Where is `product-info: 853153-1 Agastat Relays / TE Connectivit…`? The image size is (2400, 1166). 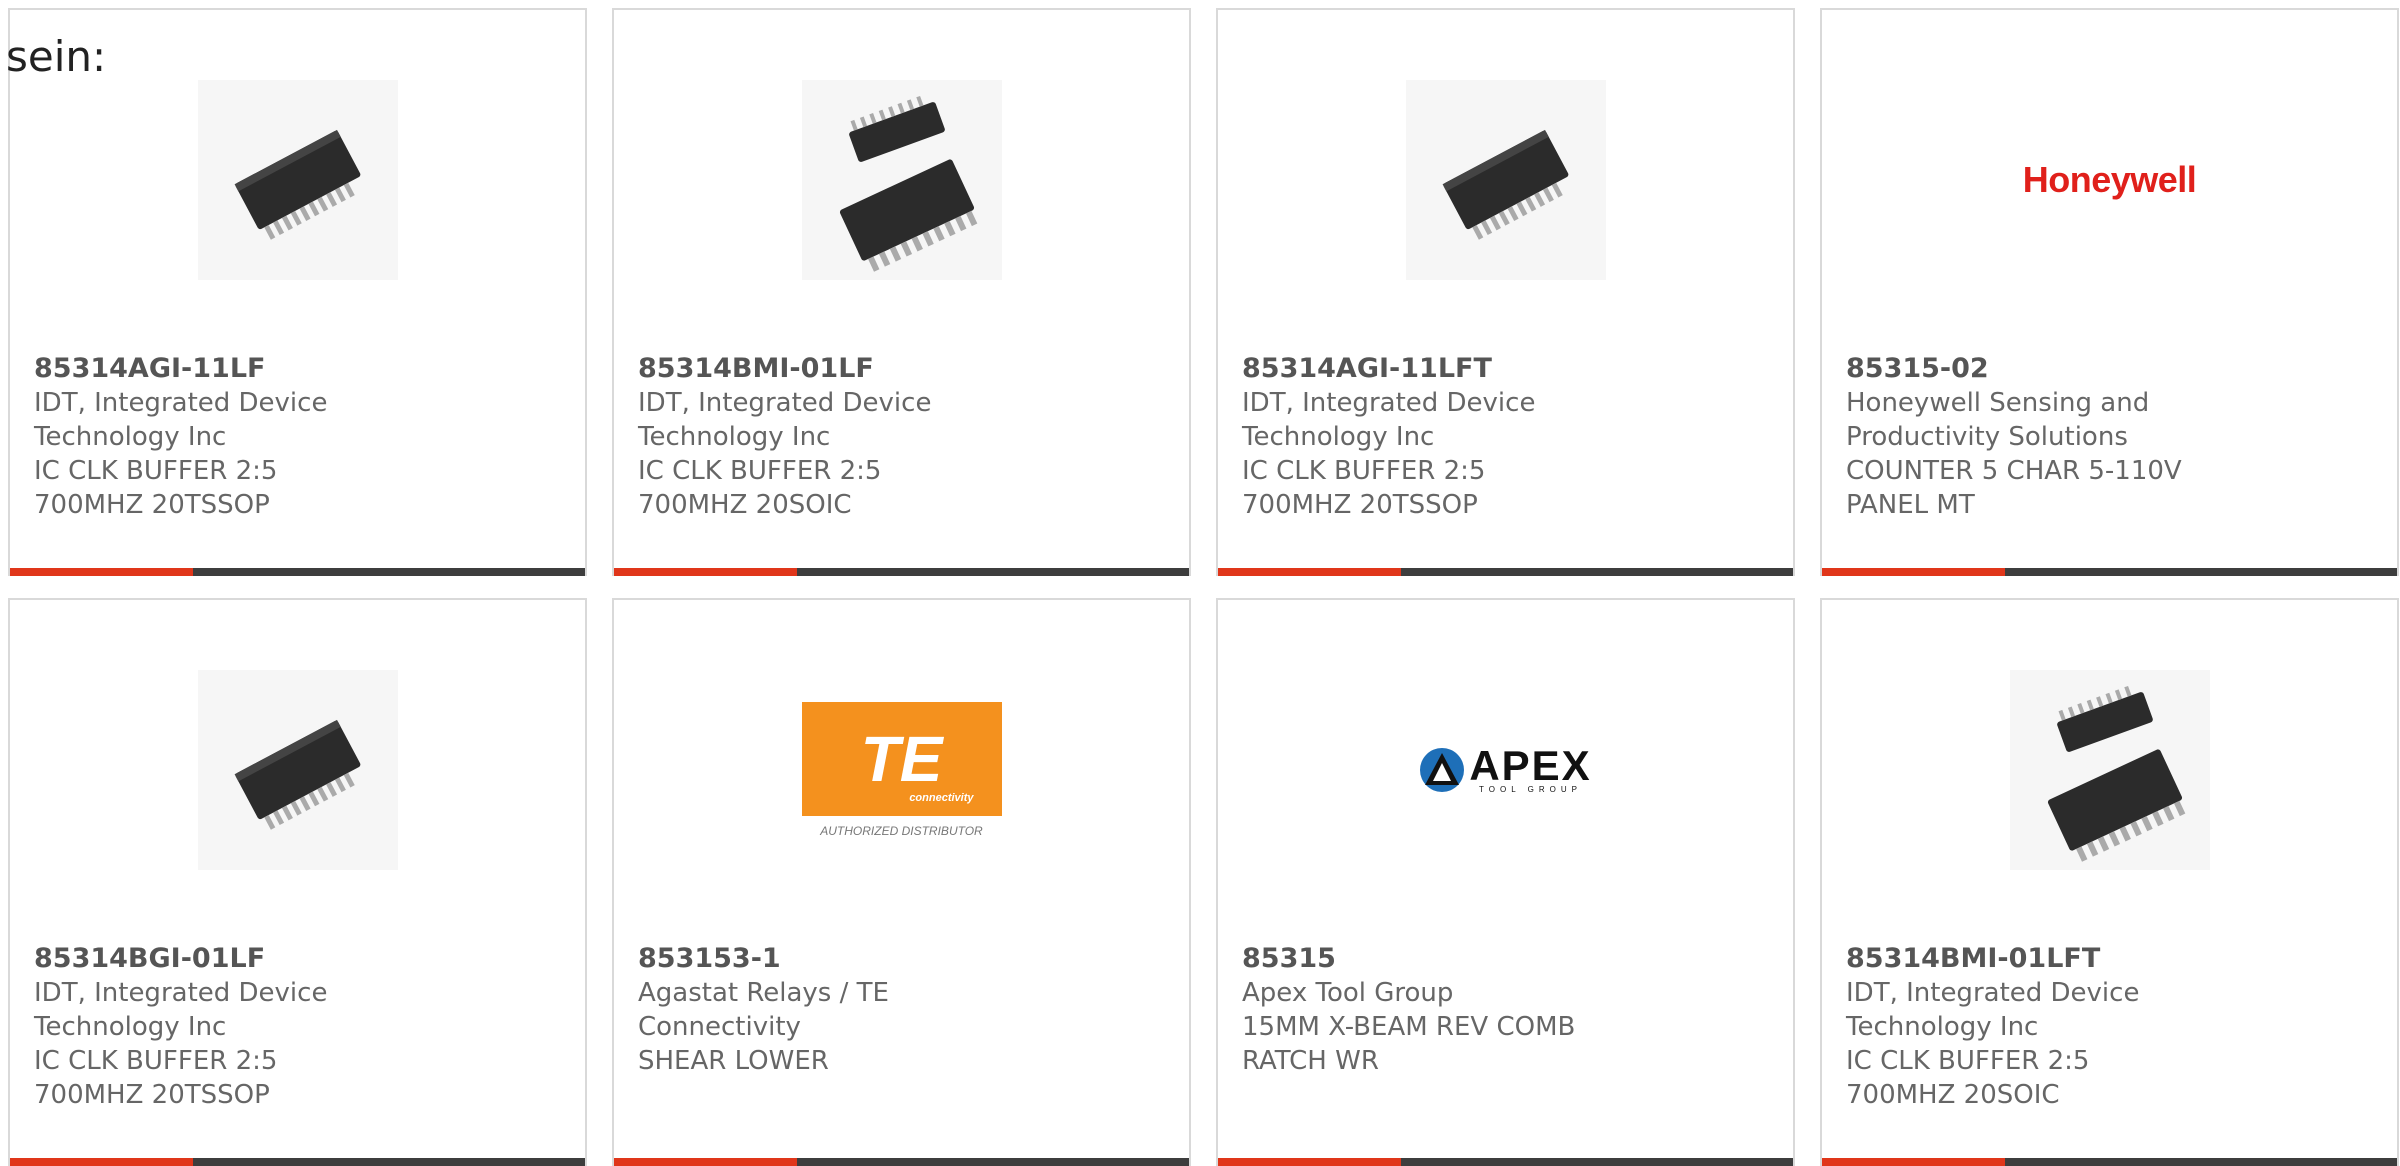
product-info: 853153-1 Agastat Relays / TE Connectivit… is located at coordinates (903, 1010).